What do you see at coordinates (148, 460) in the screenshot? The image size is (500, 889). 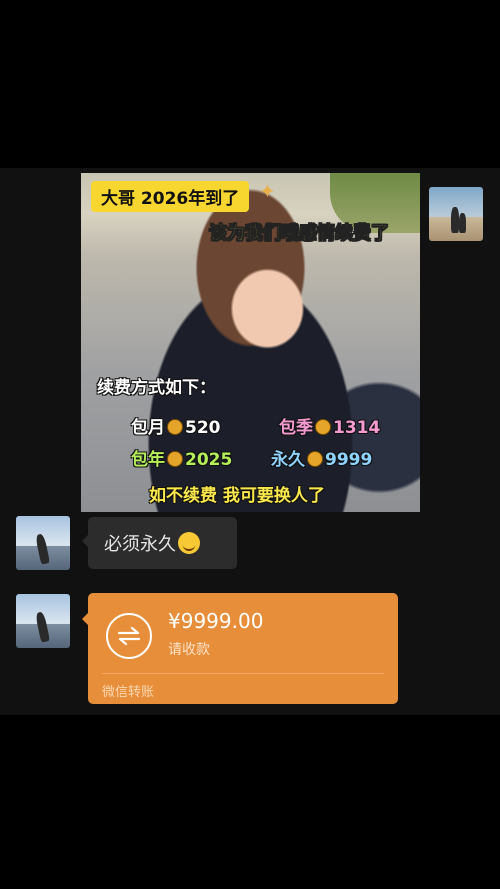 I see `plan-label: 包年` at bounding box center [148, 460].